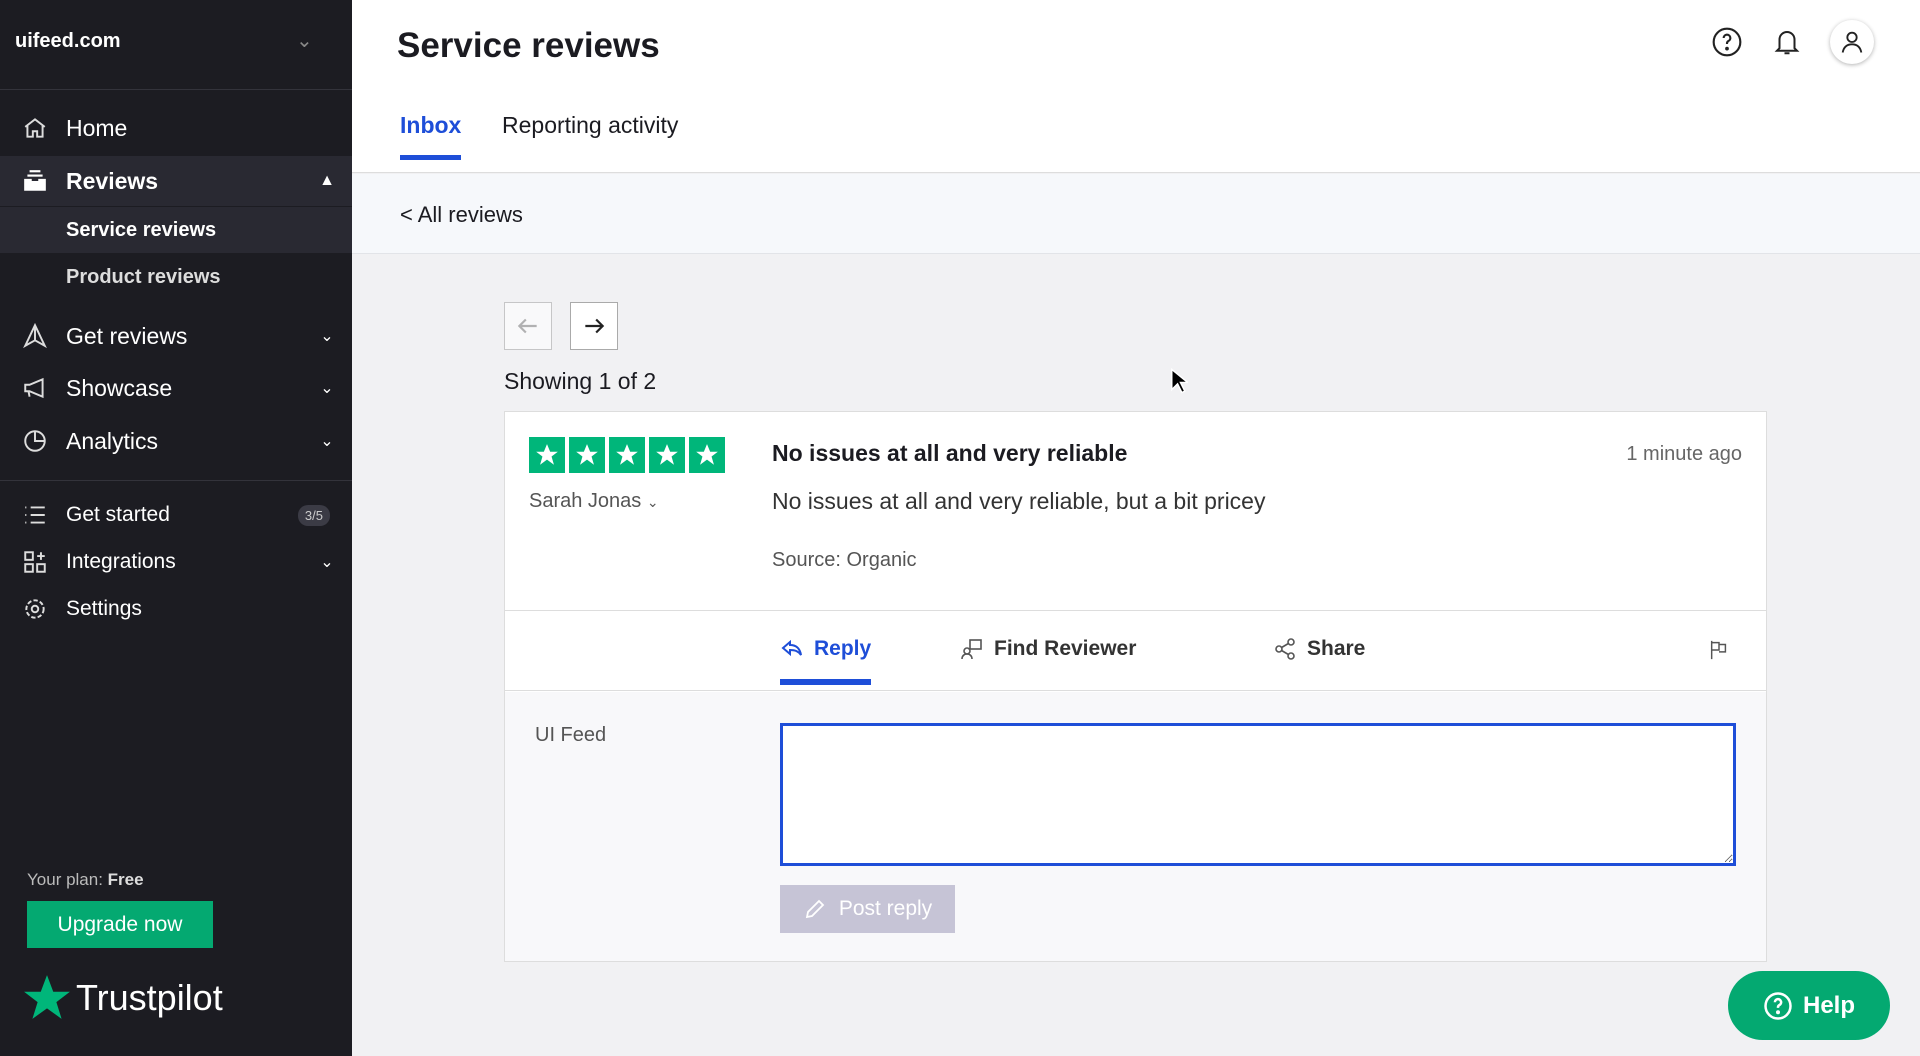 The width and height of the screenshot is (1920, 1056). Describe the element at coordinates (176, 562) in the screenshot. I see `sidebar-item-integrations: Integrations ⌄` at that location.